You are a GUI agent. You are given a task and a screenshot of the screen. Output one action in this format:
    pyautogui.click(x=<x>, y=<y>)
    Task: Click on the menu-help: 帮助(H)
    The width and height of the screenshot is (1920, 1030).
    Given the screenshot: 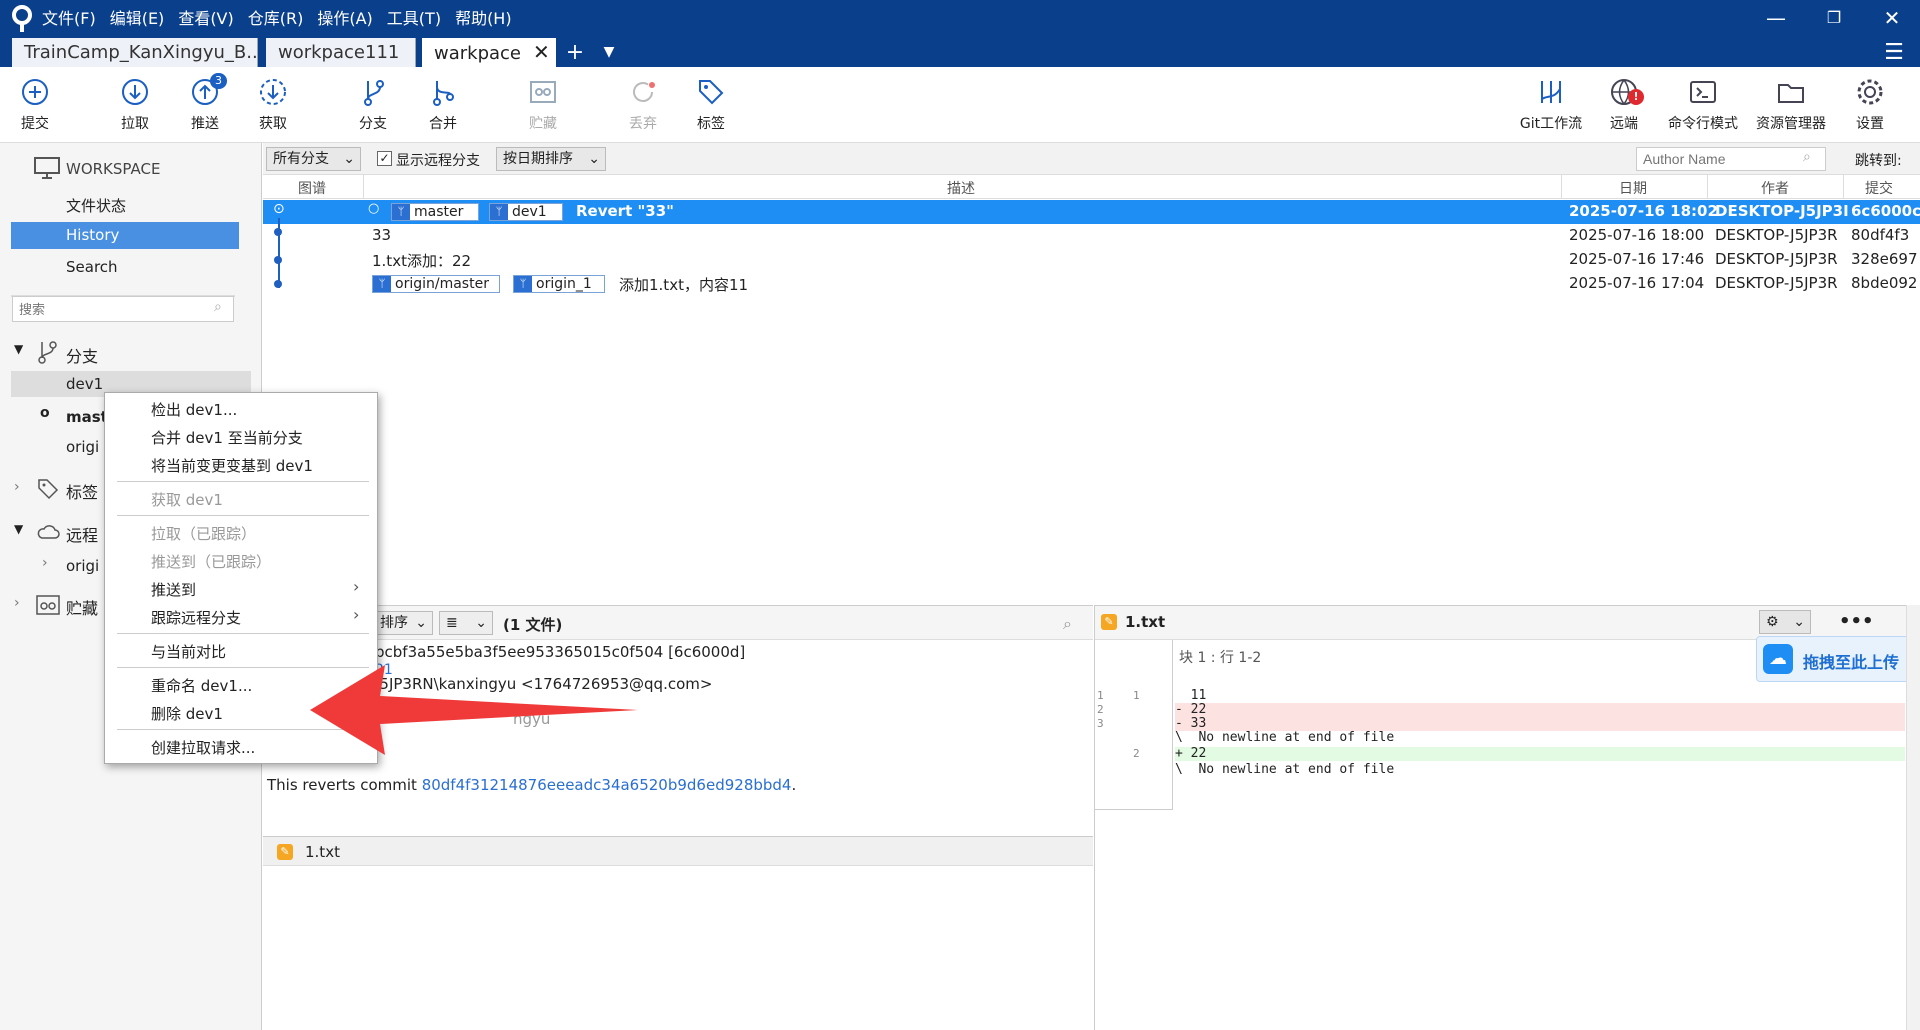 What is the action you would take?
    pyautogui.click(x=483, y=19)
    